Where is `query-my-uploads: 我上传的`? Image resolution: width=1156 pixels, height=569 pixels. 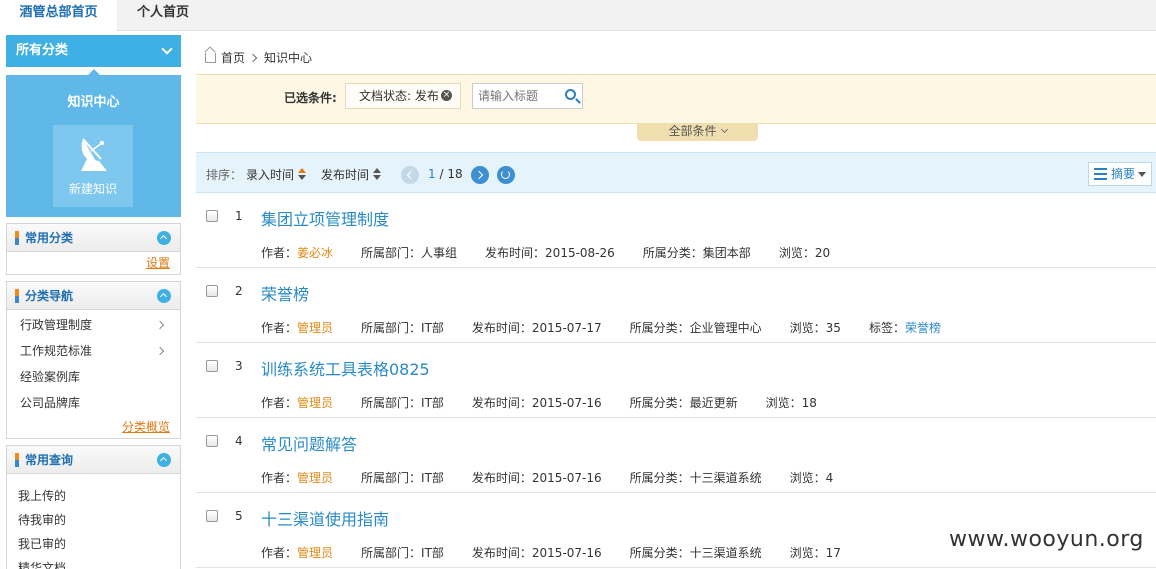 query-my-uploads: 我上传的 is located at coordinates (93, 496).